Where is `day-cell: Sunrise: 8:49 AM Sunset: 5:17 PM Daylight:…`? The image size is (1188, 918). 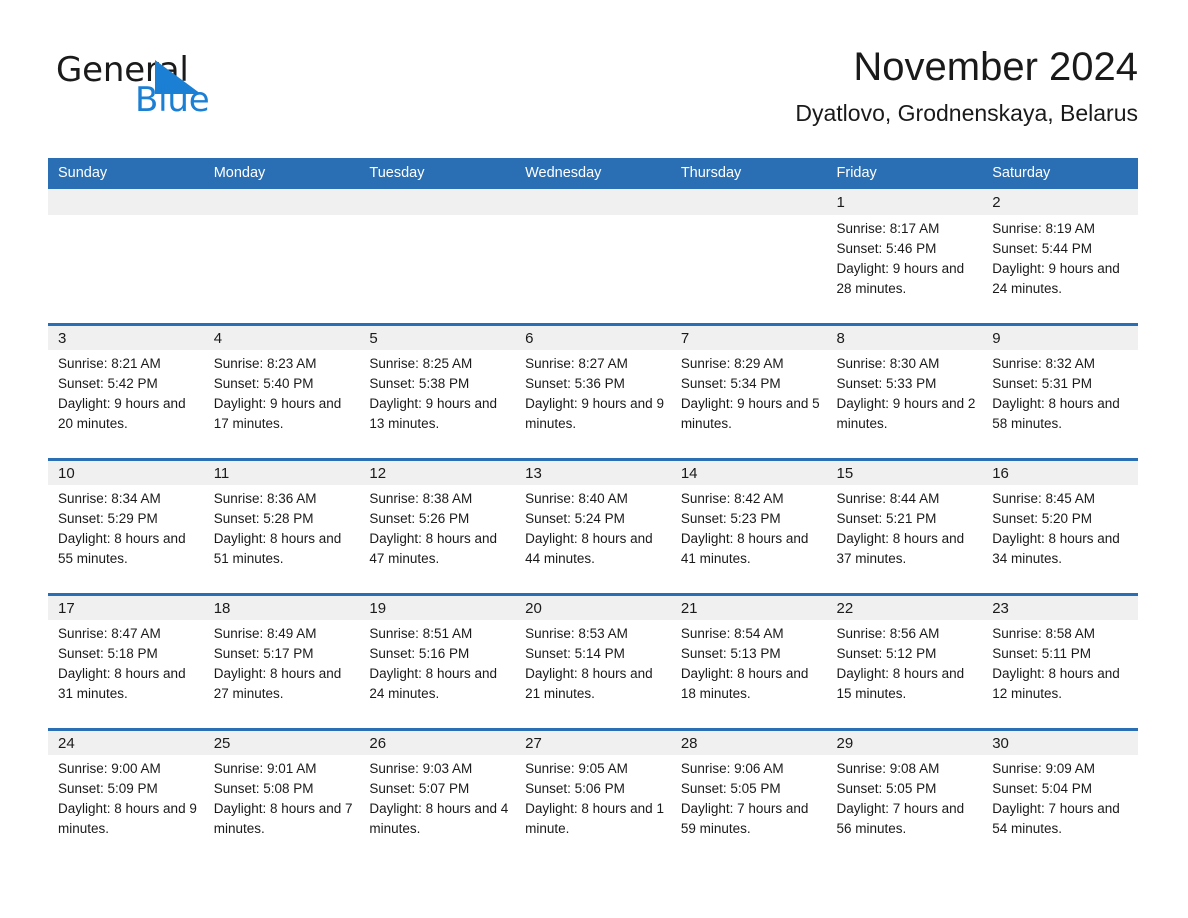 day-cell: Sunrise: 8:49 AM Sunset: 5:17 PM Daylight:… is located at coordinates (281, 674).